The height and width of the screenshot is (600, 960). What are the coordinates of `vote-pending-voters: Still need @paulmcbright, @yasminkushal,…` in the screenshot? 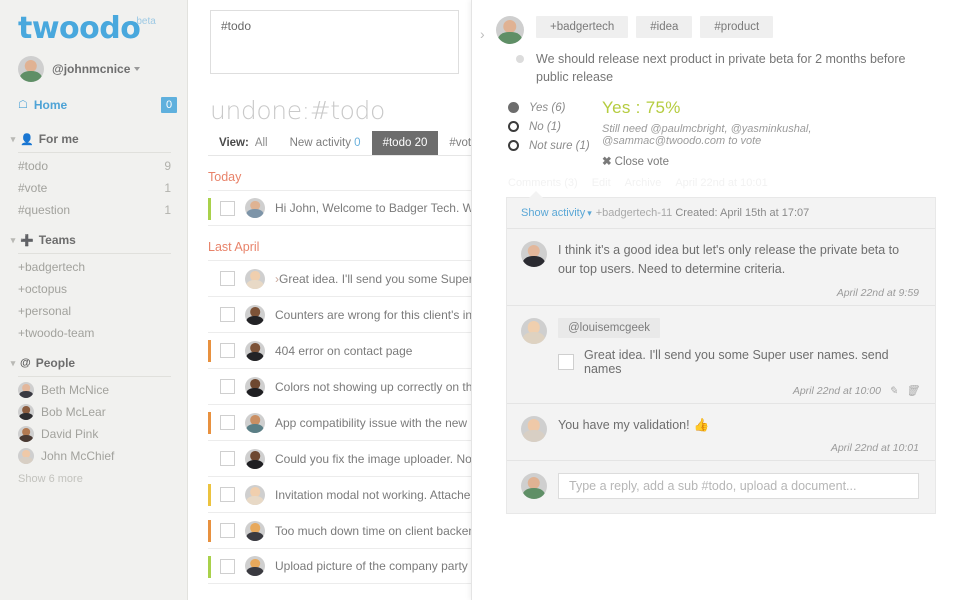 It's located at (707, 135).